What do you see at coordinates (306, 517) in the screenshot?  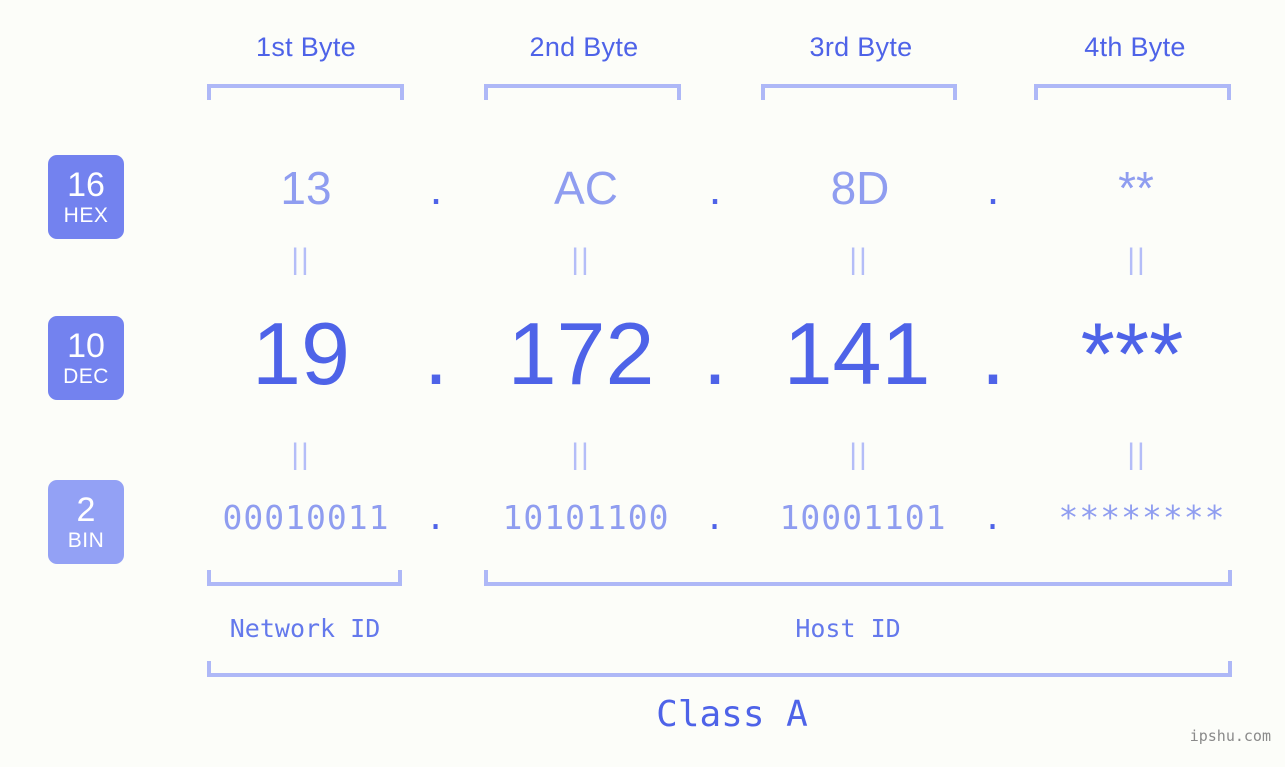 I see `bin-byte-1: 00010011` at bounding box center [306, 517].